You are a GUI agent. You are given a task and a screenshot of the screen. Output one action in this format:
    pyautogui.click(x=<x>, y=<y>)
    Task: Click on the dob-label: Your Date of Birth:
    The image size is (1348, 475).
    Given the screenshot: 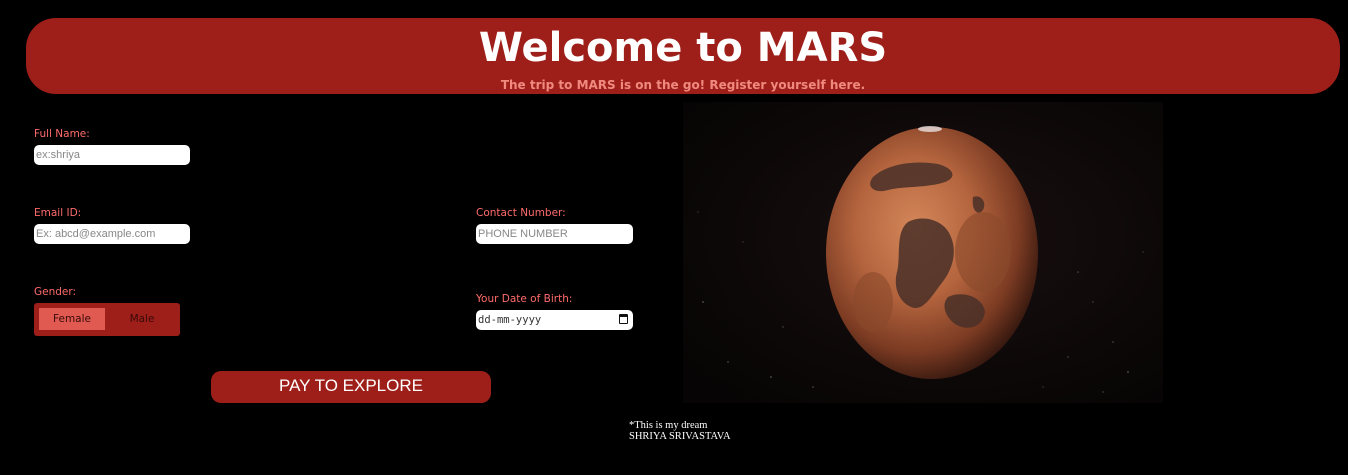 What is the action you would take?
    pyautogui.click(x=524, y=299)
    